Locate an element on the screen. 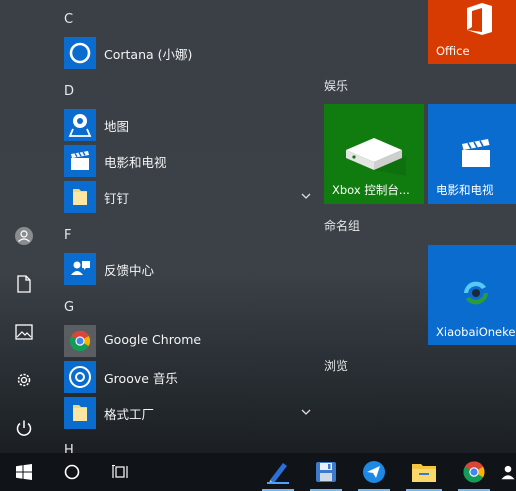 Image resolution: width=516 pixels, height=491 pixels. app-label: 反馈中心 is located at coordinates (129, 270).